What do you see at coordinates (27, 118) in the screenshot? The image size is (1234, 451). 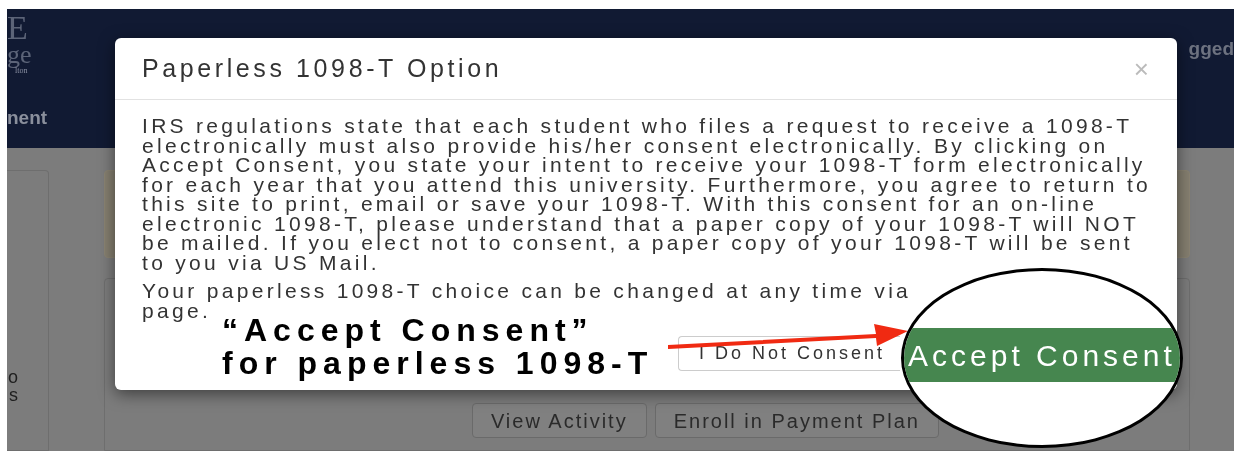 I see `nav-item: nent` at bounding box center [27, 118].